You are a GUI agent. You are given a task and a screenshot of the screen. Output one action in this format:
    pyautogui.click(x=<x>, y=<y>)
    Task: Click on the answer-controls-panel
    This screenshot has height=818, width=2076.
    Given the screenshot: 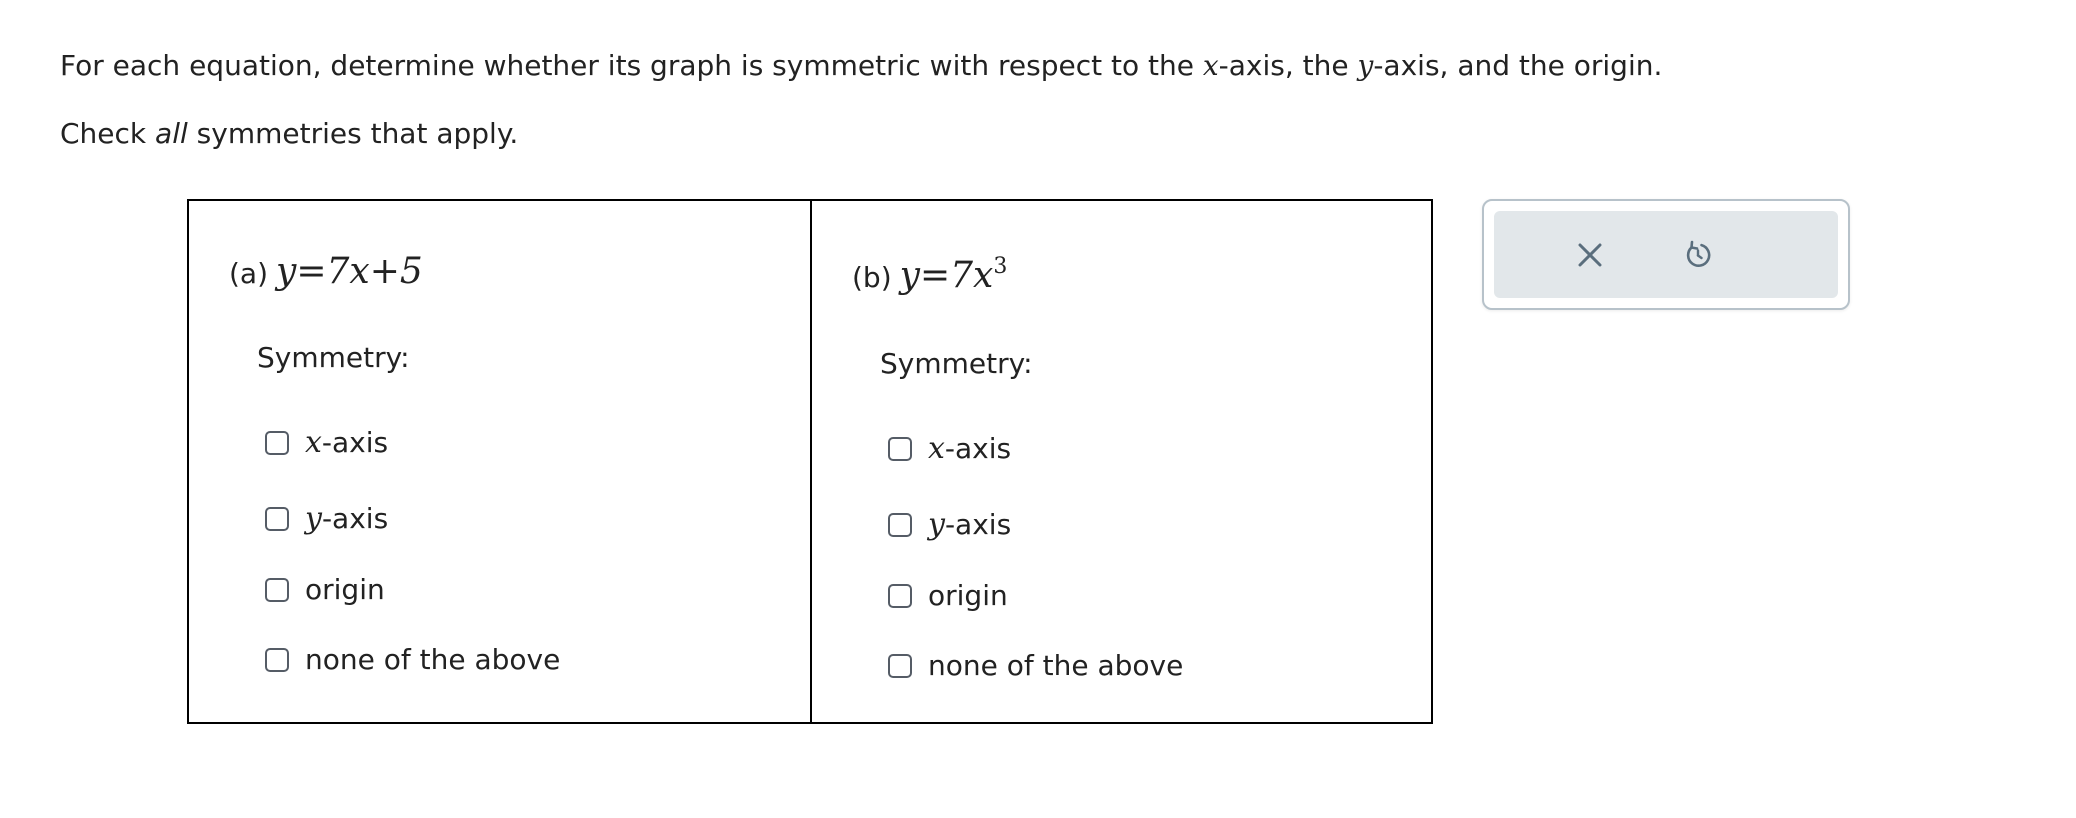 What is the action you would take?
    pyautogui.click(x=1666, y=254)
    